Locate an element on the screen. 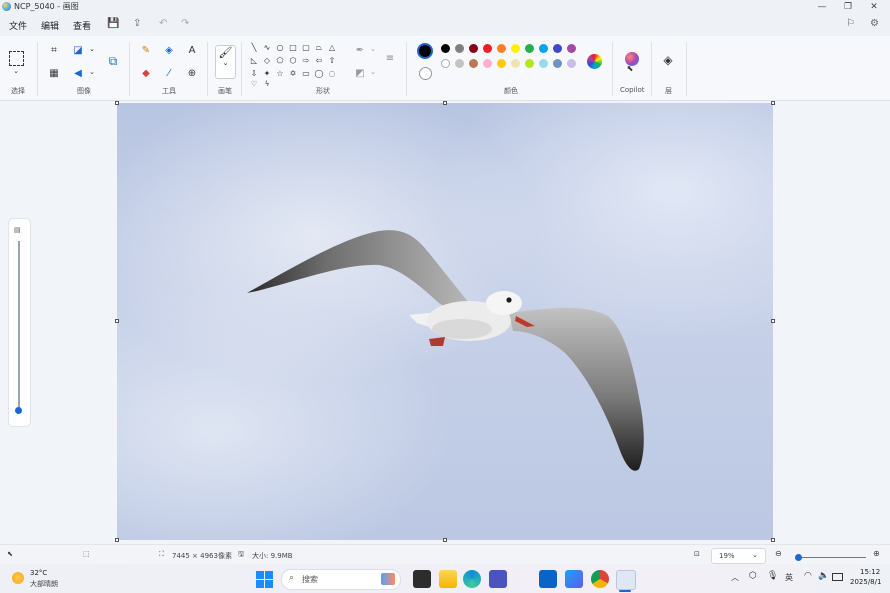 The height and width of the screenshot is (593, 890). chrome-icon is located at coordinates (600, 579).